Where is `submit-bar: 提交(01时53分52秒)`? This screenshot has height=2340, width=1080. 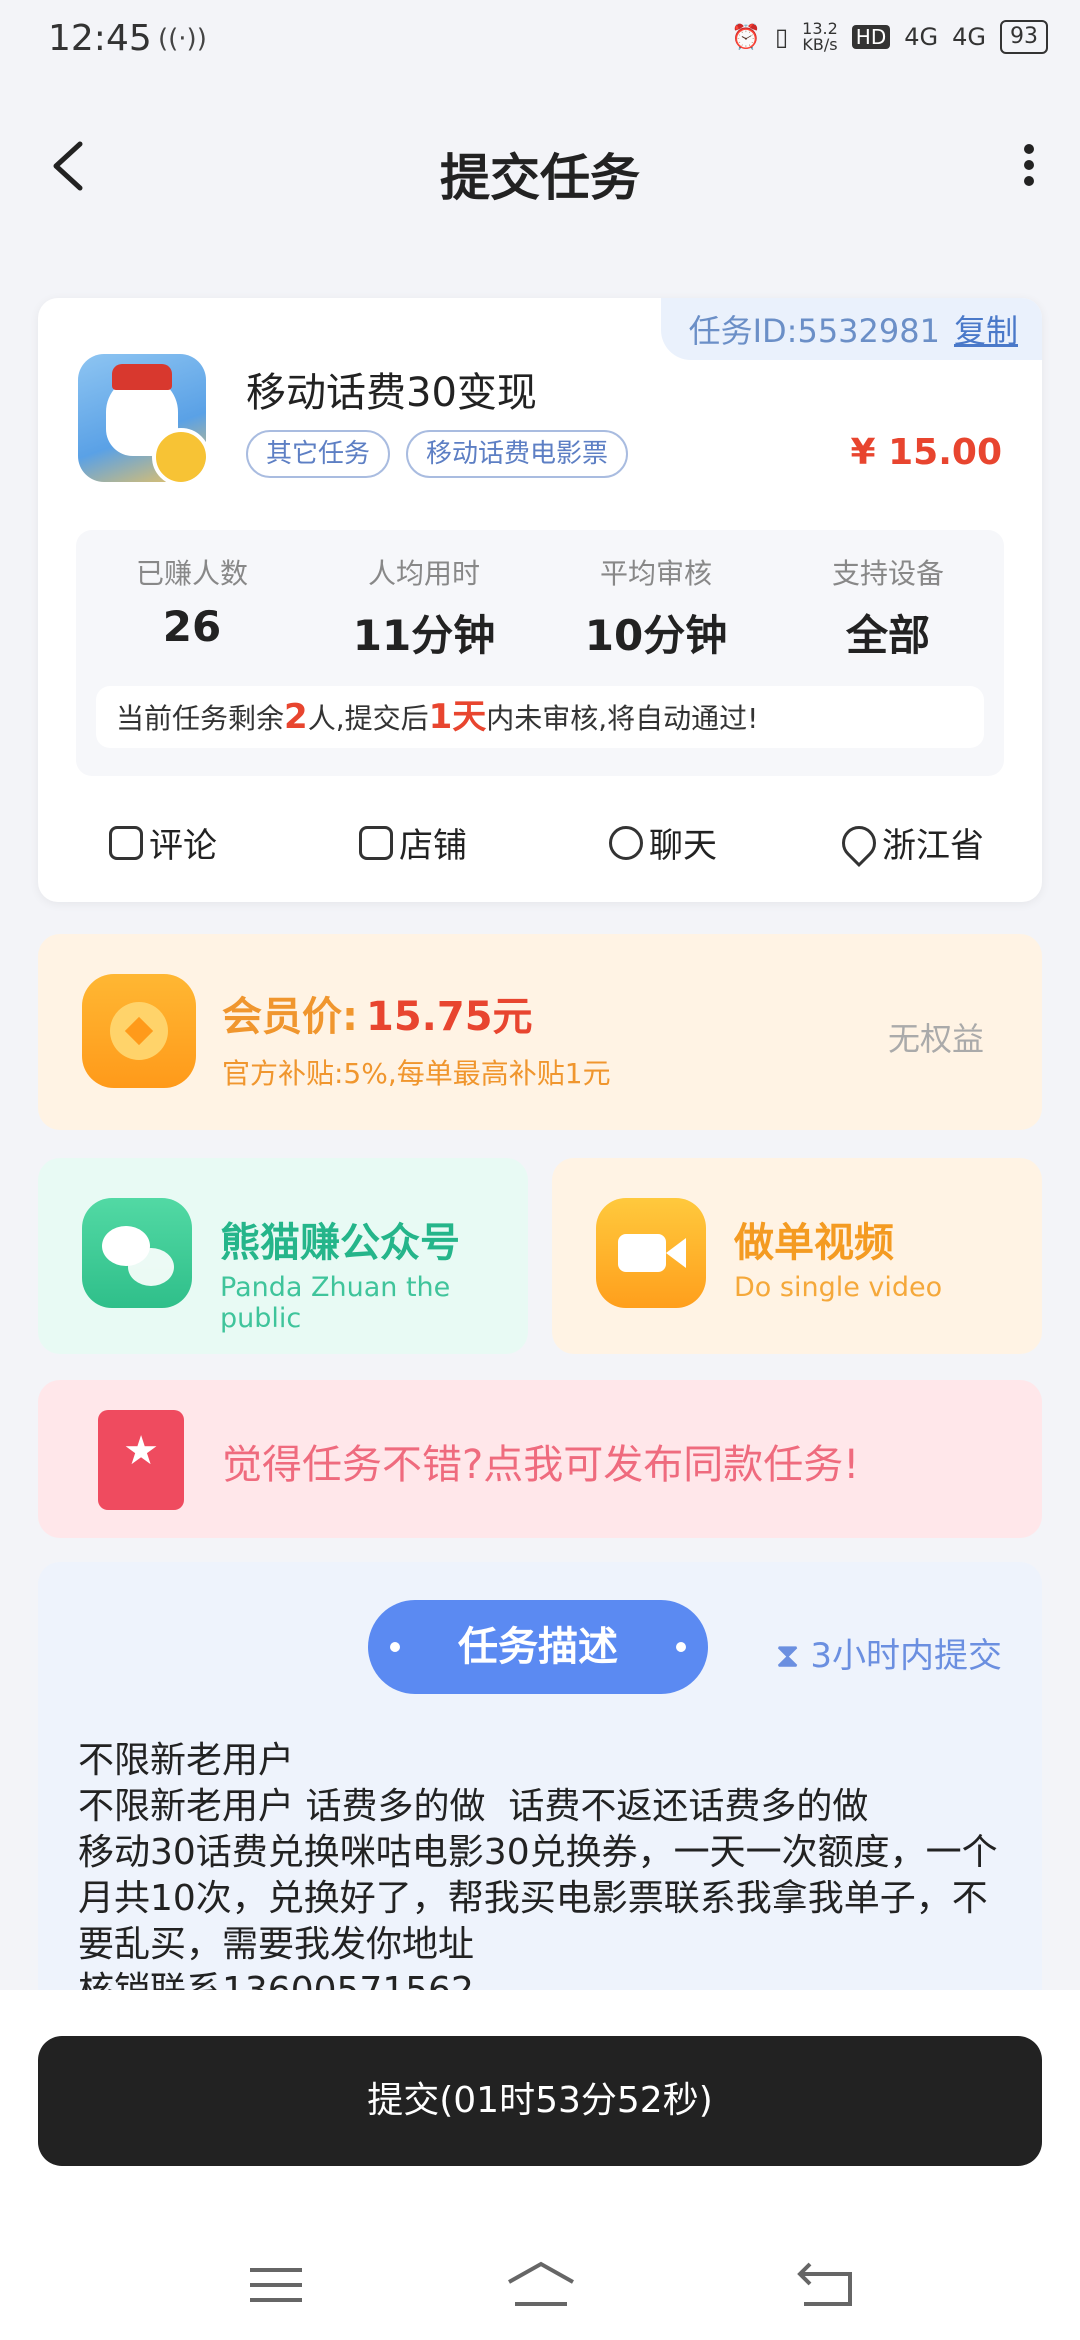
submit-bar: 提交(01时53分52秒) is located at coordinates (540, 2115).